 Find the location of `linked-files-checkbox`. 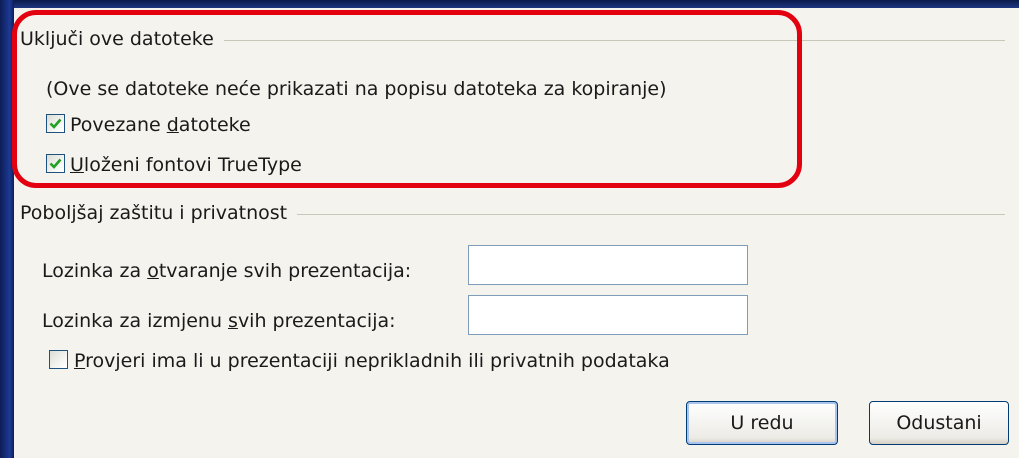

linked-files-checkbox is located at coordinates (55, 123).